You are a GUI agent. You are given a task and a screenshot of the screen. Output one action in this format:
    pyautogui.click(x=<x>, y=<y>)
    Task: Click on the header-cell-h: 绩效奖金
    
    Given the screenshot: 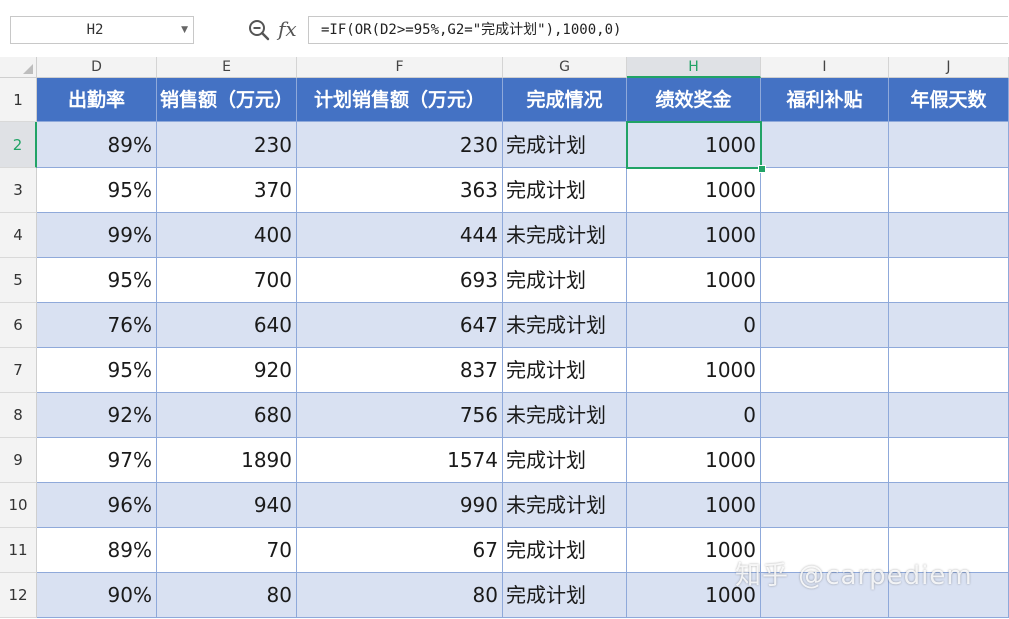 What is the action you would take?
    pyautogui.click(x=694, y=100)
    